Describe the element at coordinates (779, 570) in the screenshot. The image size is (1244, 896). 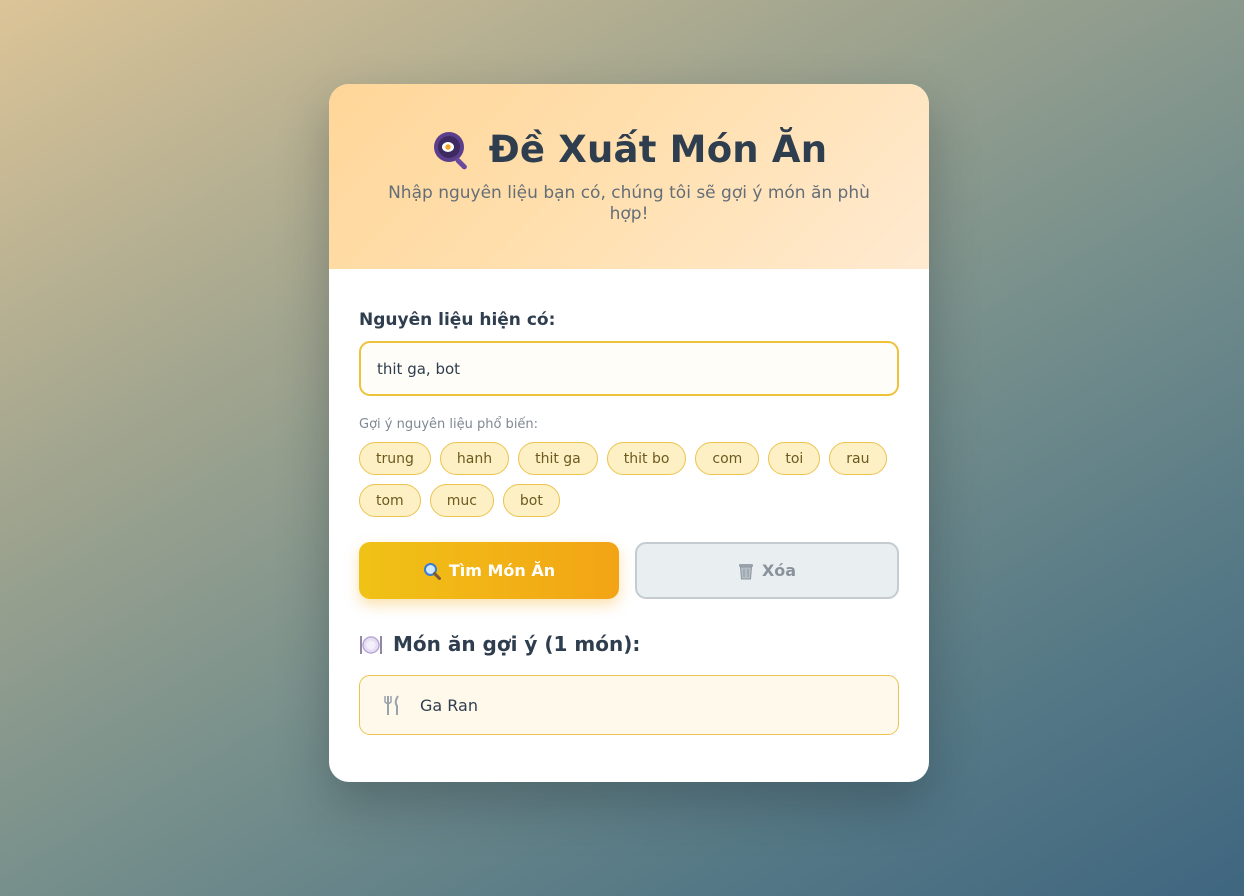
I see `clear-button-label: Xóa` at that location.